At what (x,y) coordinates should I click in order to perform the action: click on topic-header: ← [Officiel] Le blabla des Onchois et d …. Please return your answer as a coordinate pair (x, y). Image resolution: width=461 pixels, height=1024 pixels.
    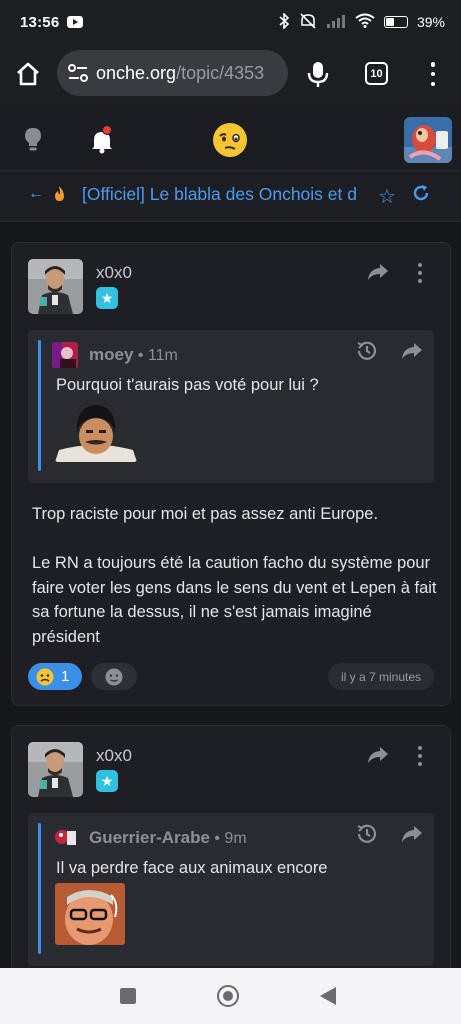
    Looking at the image, I should click on (230, 196).